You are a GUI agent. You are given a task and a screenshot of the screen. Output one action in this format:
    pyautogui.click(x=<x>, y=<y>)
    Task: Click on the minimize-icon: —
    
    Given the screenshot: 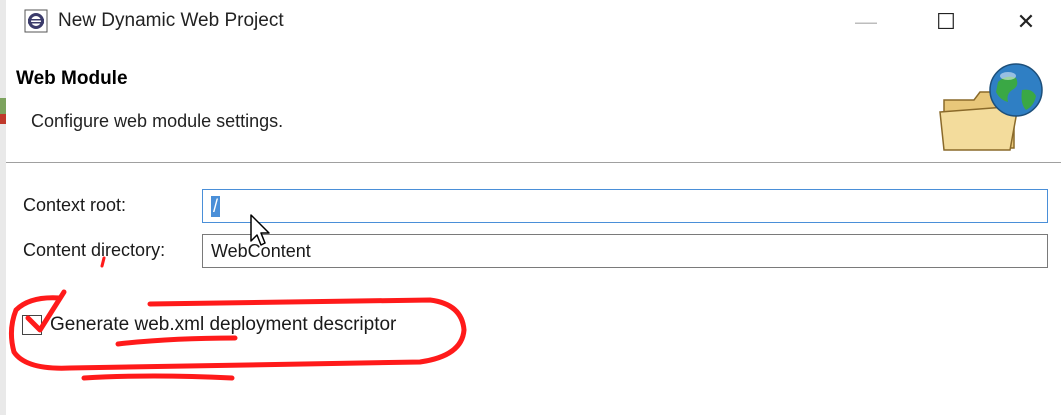 What is the action you would take?
    pyautogui.click(x=866, y=21)
    